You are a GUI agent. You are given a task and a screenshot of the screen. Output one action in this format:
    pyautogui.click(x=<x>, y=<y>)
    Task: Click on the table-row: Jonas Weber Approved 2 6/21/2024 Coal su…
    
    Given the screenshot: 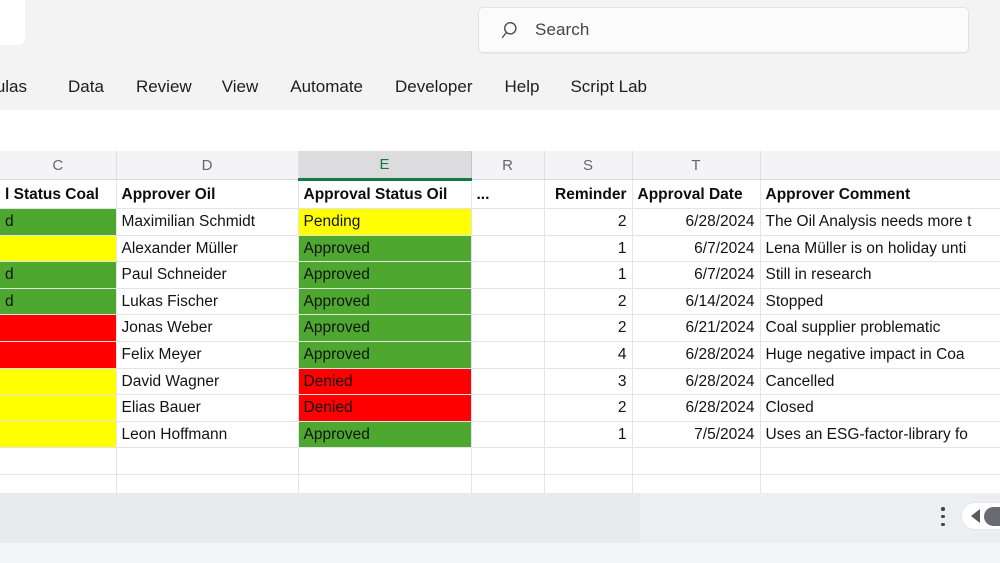 What is the action you would take?
    pyautogui.click(x=500, y=328)
    